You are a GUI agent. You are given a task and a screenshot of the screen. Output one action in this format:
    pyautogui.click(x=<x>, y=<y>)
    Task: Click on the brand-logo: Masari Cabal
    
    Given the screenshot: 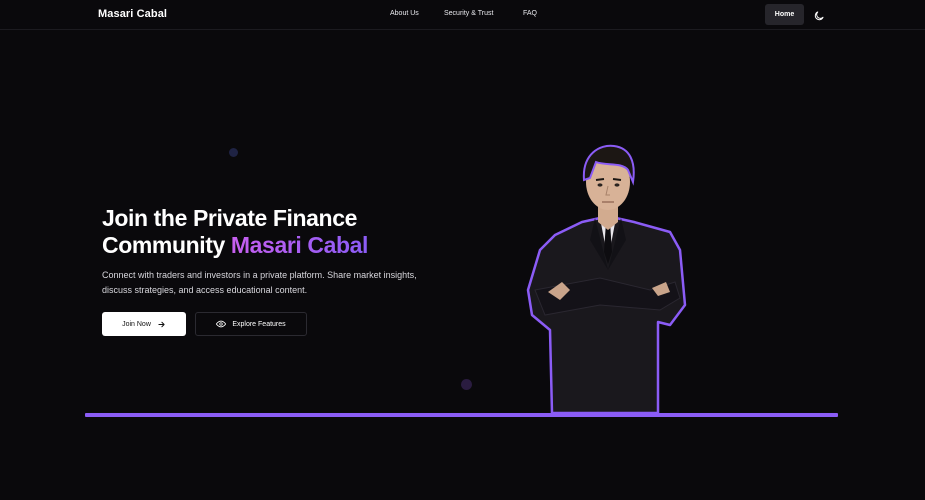 What is the action you would take?
    pyautogui.click(x=132, y=14)
    